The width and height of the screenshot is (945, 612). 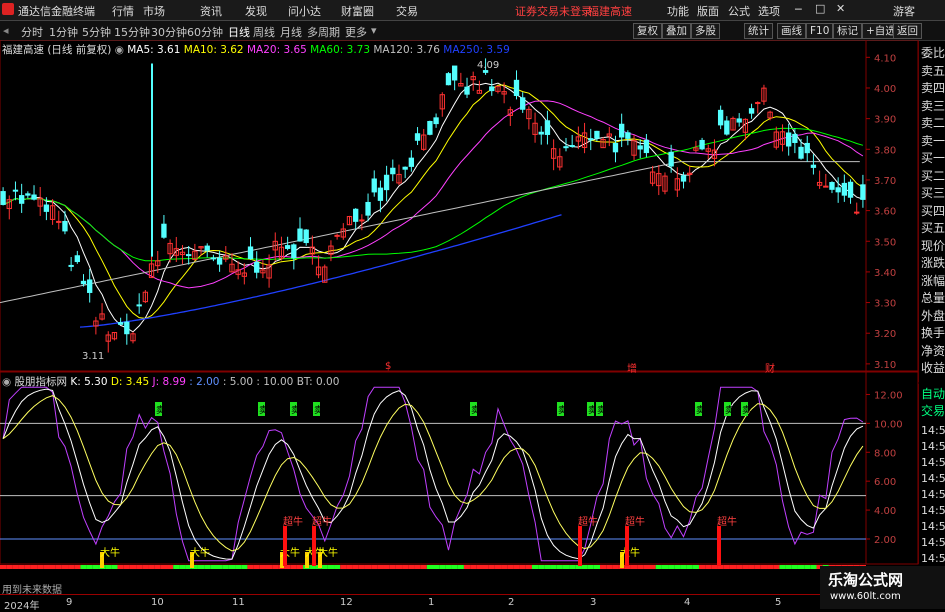 I want to click on side-item: 收益, so click(x=933, y=368).